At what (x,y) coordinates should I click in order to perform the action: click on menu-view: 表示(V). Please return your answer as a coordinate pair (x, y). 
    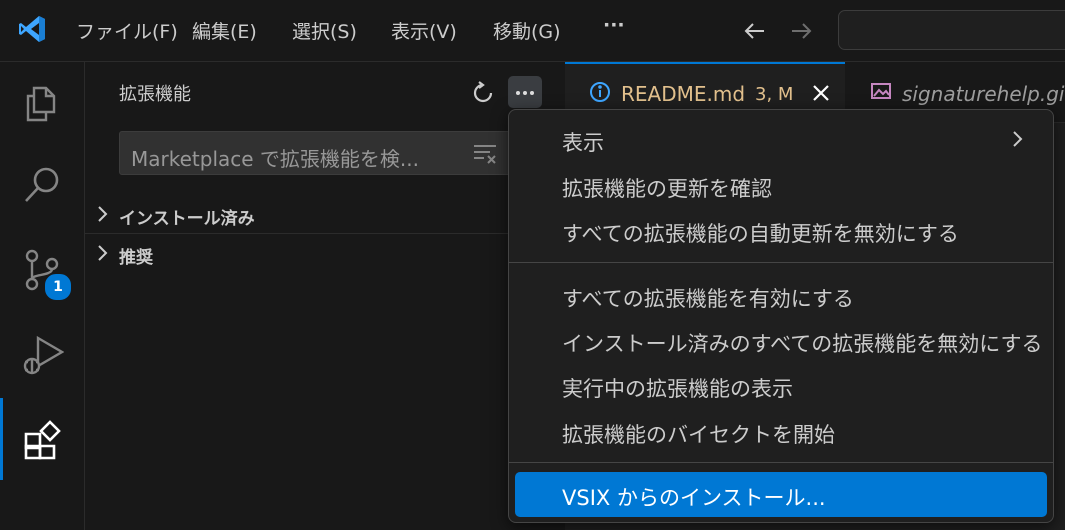
    Looking at the image, I should click on (424, 30).